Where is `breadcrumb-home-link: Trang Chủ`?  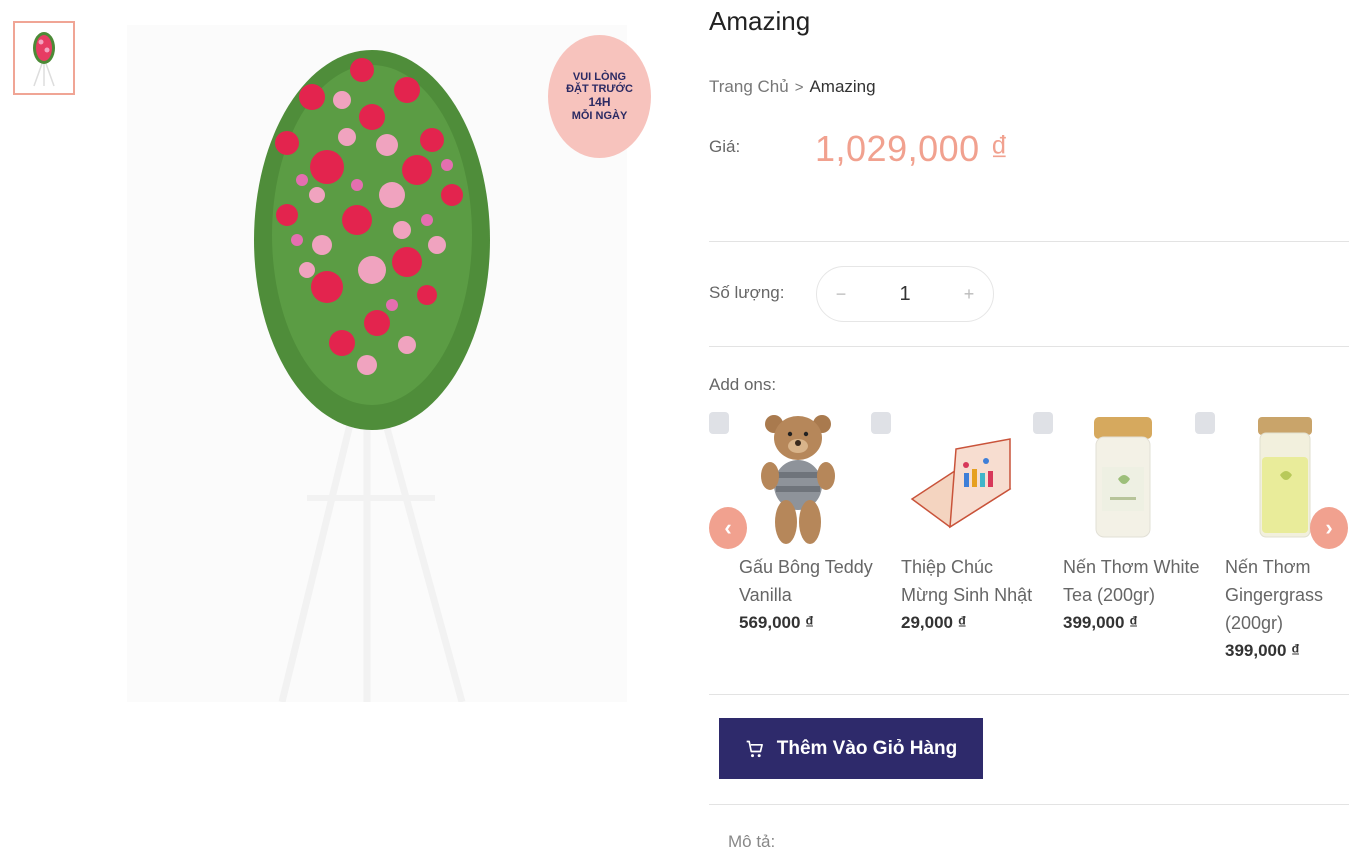 breadcrumb-home-link: Trang Chủ is located at coordinates (749, 87).